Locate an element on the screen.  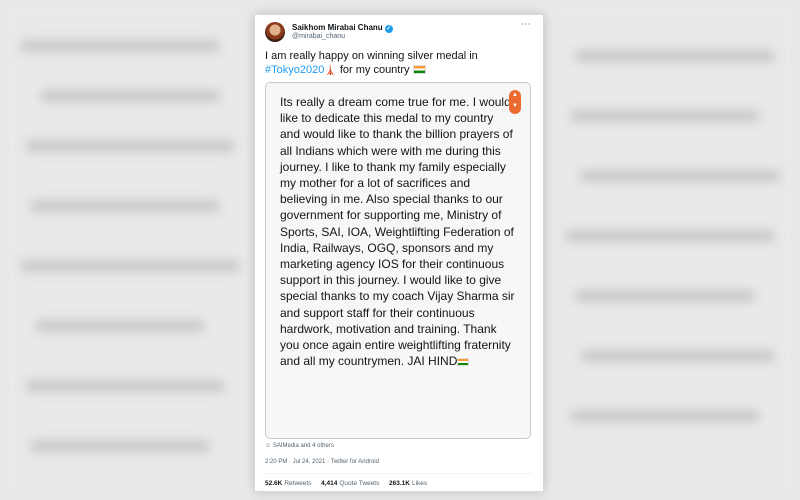
liked-by: ☺ SAIMedia and 4 others is located at coordinates (299, 446).